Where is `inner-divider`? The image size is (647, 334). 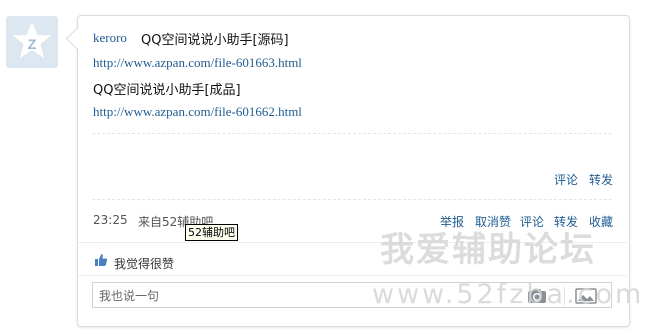 inner-divider is located at coordinates (352, 199).